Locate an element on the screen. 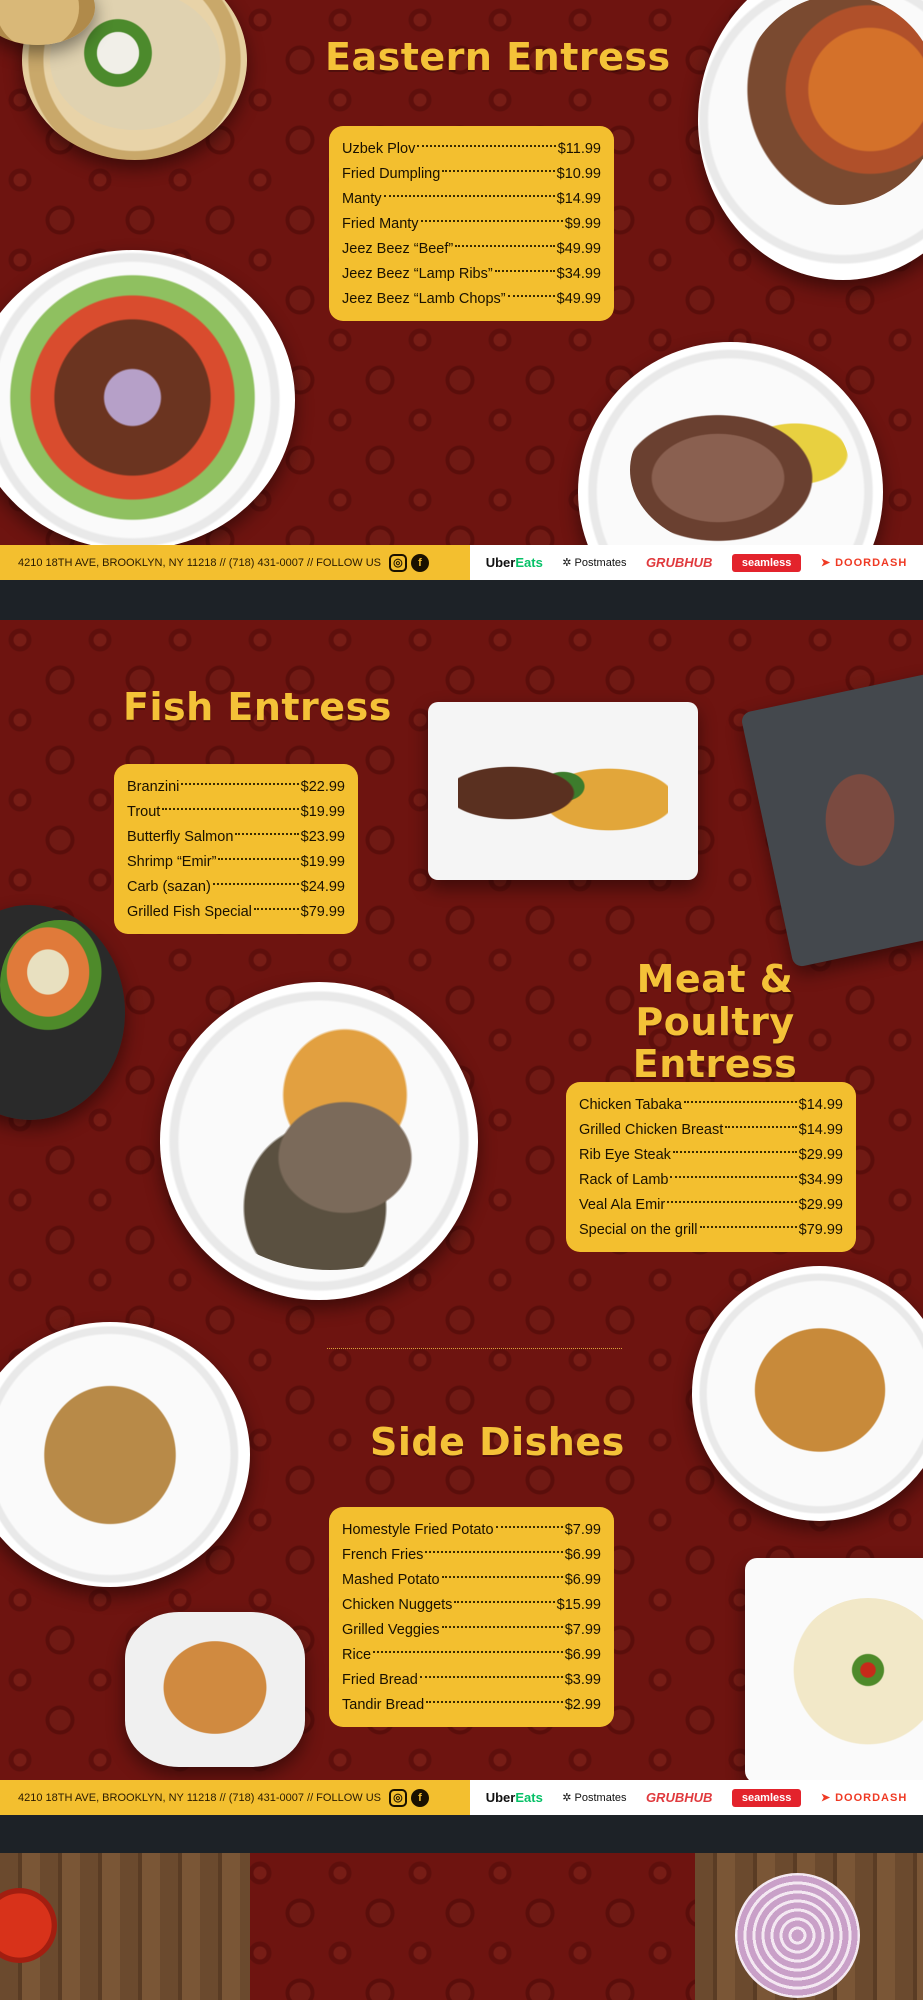 The image size is (923, 2000). menu-item-name: French Fries is located at coordinates (383, 1555).